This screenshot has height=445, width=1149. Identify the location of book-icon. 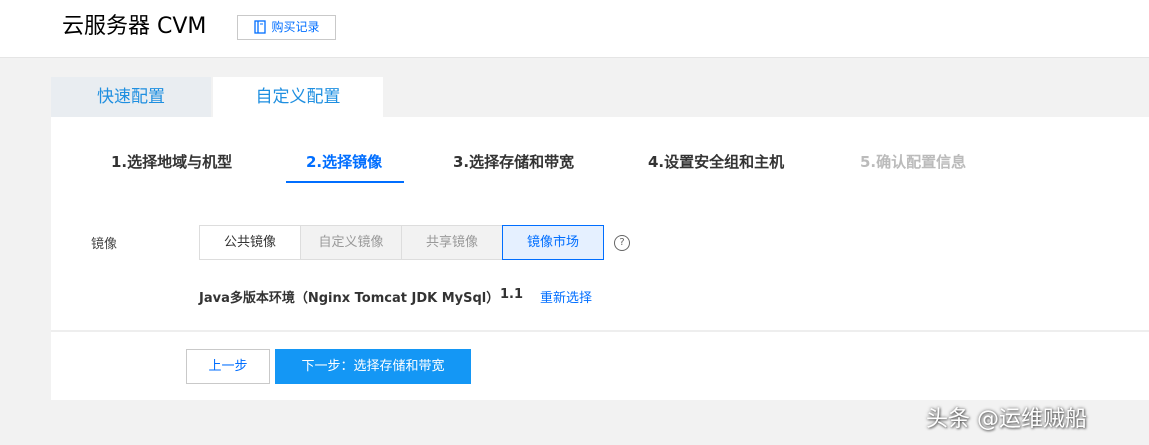
(260, 30).